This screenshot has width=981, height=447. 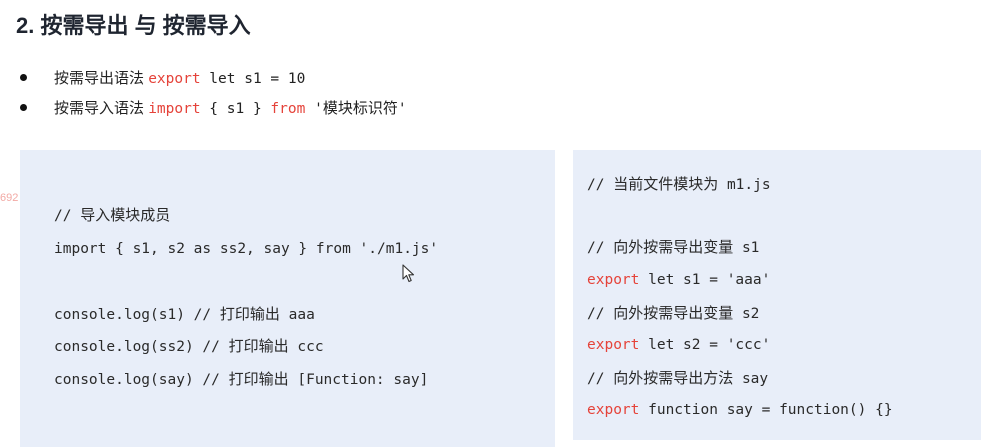 I want to click on list-item-export-syntax: 按需导出语法 export let s1 = 10, so click(x=212, y=79).